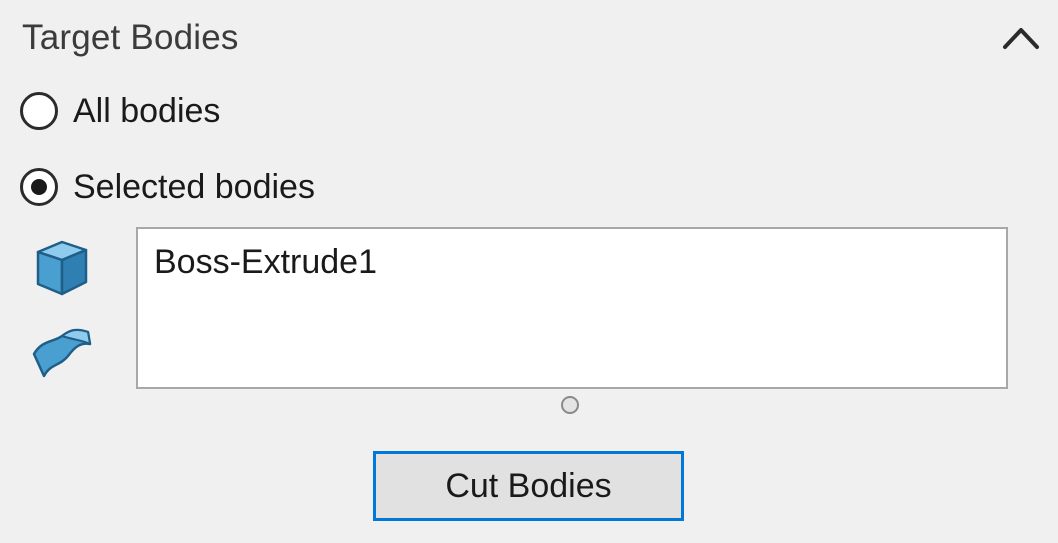 This screenshot has height=543, width=1058. What do you see at coordinates (265, 262) in the screenshot?
I see `list-item: Boss-Extrude1` at bounding box center [265, 262].